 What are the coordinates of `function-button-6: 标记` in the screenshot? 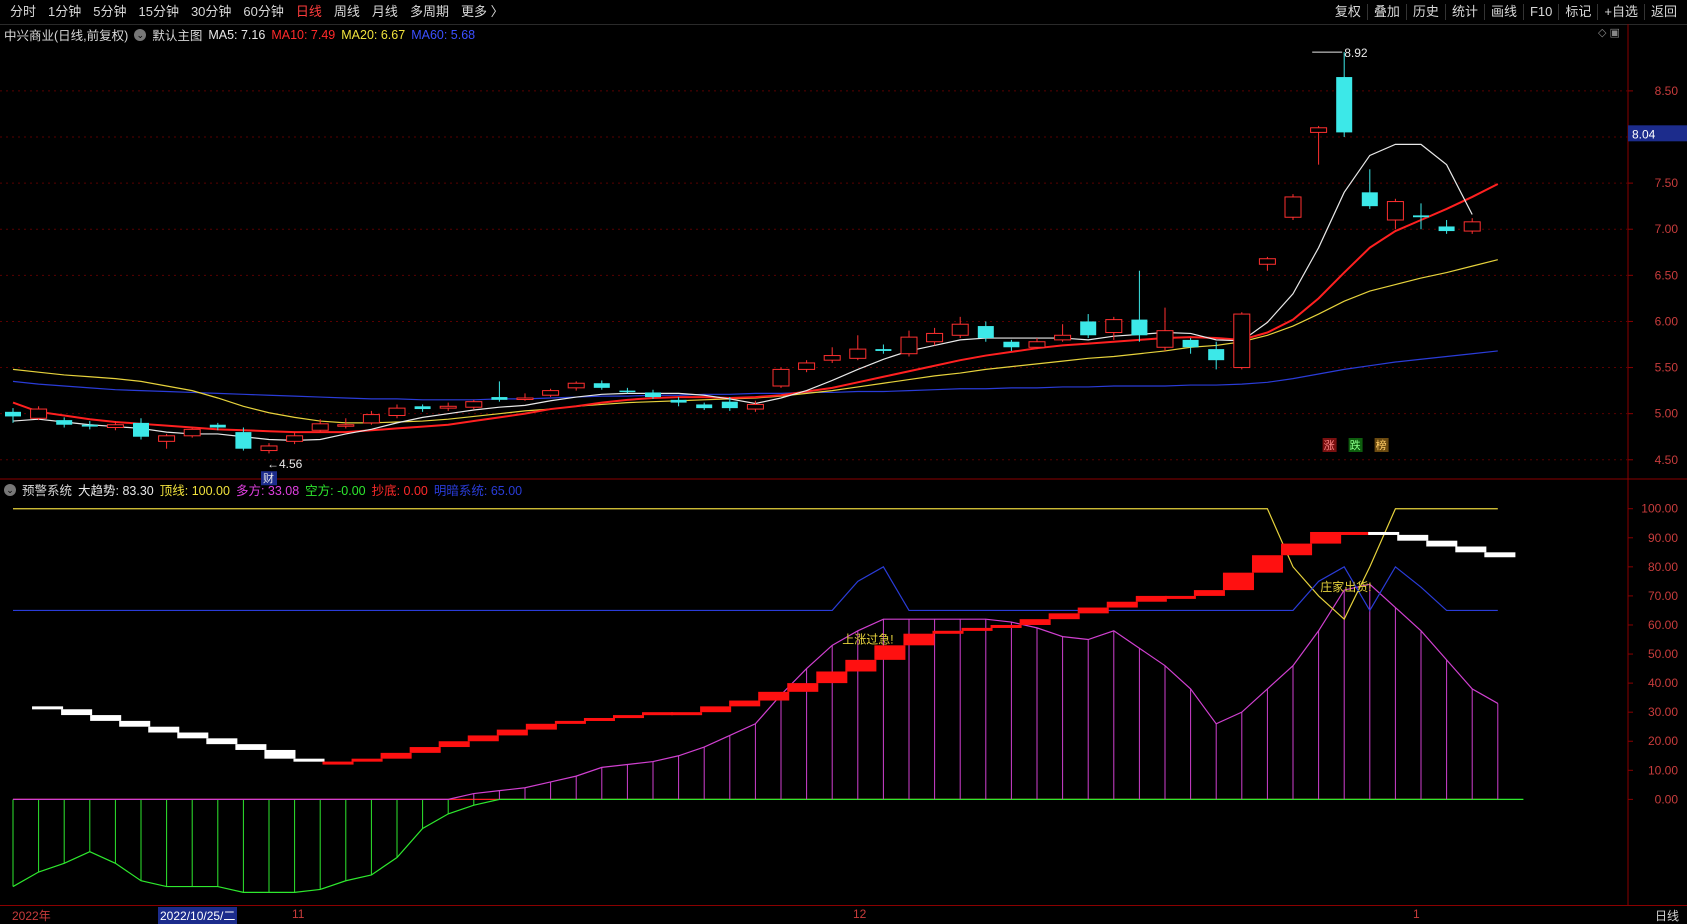 It's located at (1578, 12).